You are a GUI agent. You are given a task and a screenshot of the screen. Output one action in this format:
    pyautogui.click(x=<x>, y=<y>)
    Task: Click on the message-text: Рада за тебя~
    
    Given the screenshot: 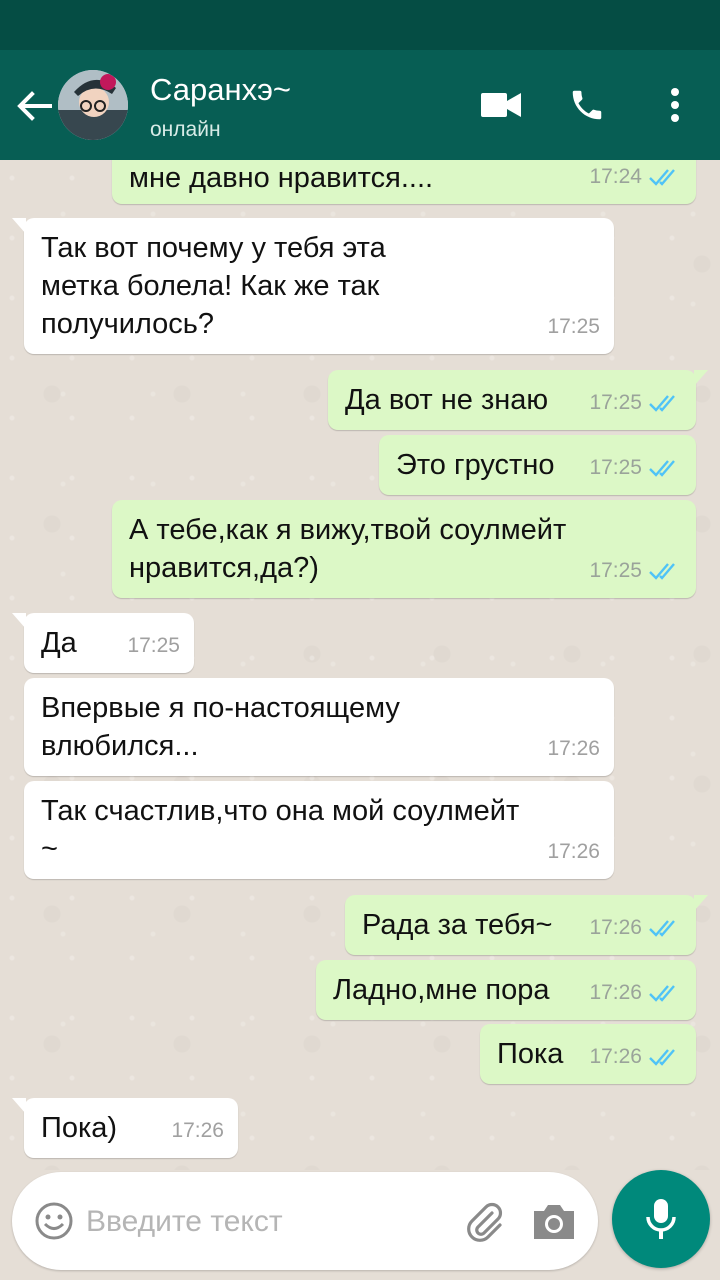 What is the action you would take?
    pyautogui.click(x=457, y=925)
    